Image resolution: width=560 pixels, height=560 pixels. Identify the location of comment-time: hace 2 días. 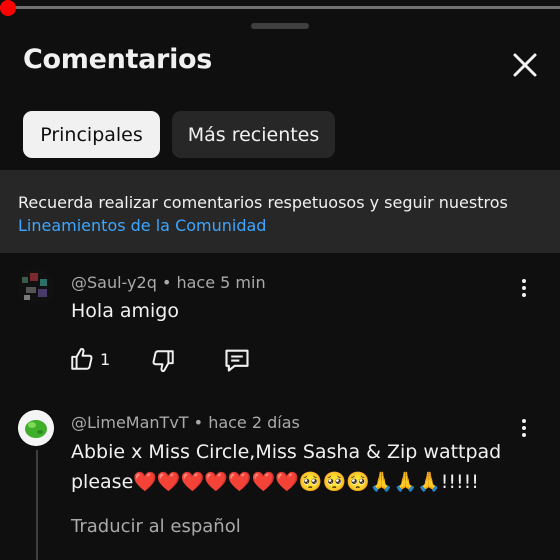
(254, 422).